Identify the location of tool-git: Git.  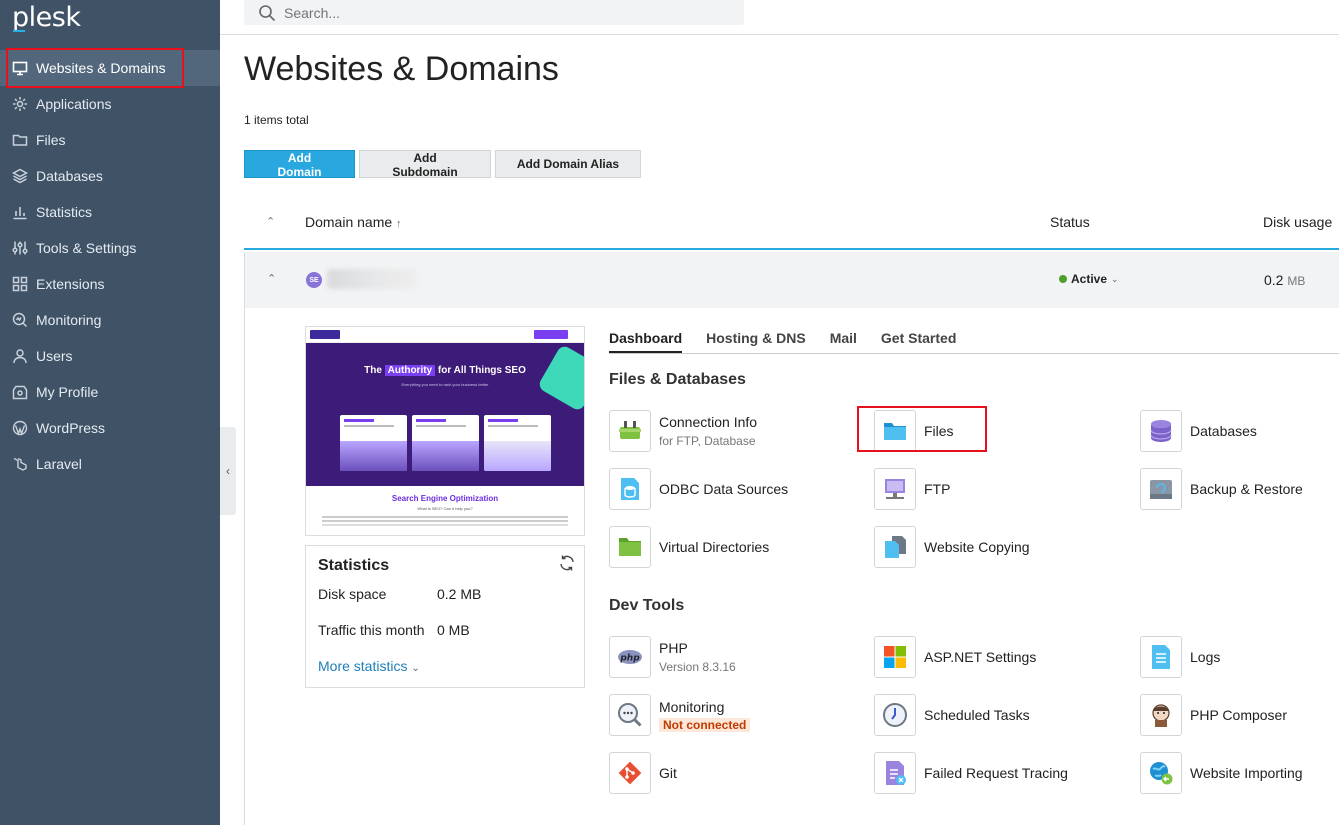
(643, 773).